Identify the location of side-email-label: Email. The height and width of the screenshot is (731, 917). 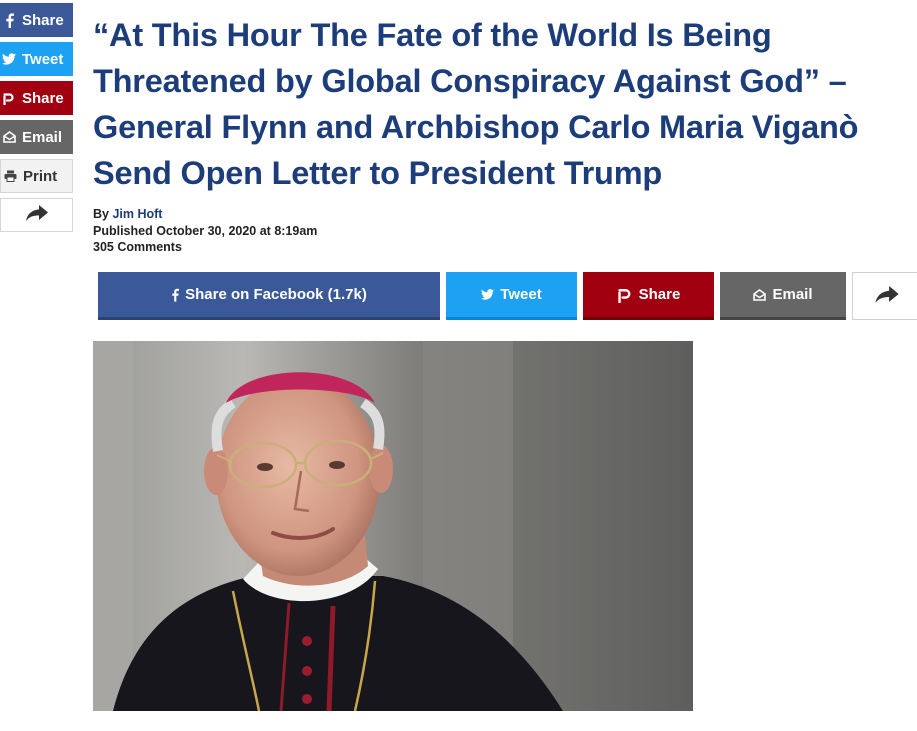
(42, 137).